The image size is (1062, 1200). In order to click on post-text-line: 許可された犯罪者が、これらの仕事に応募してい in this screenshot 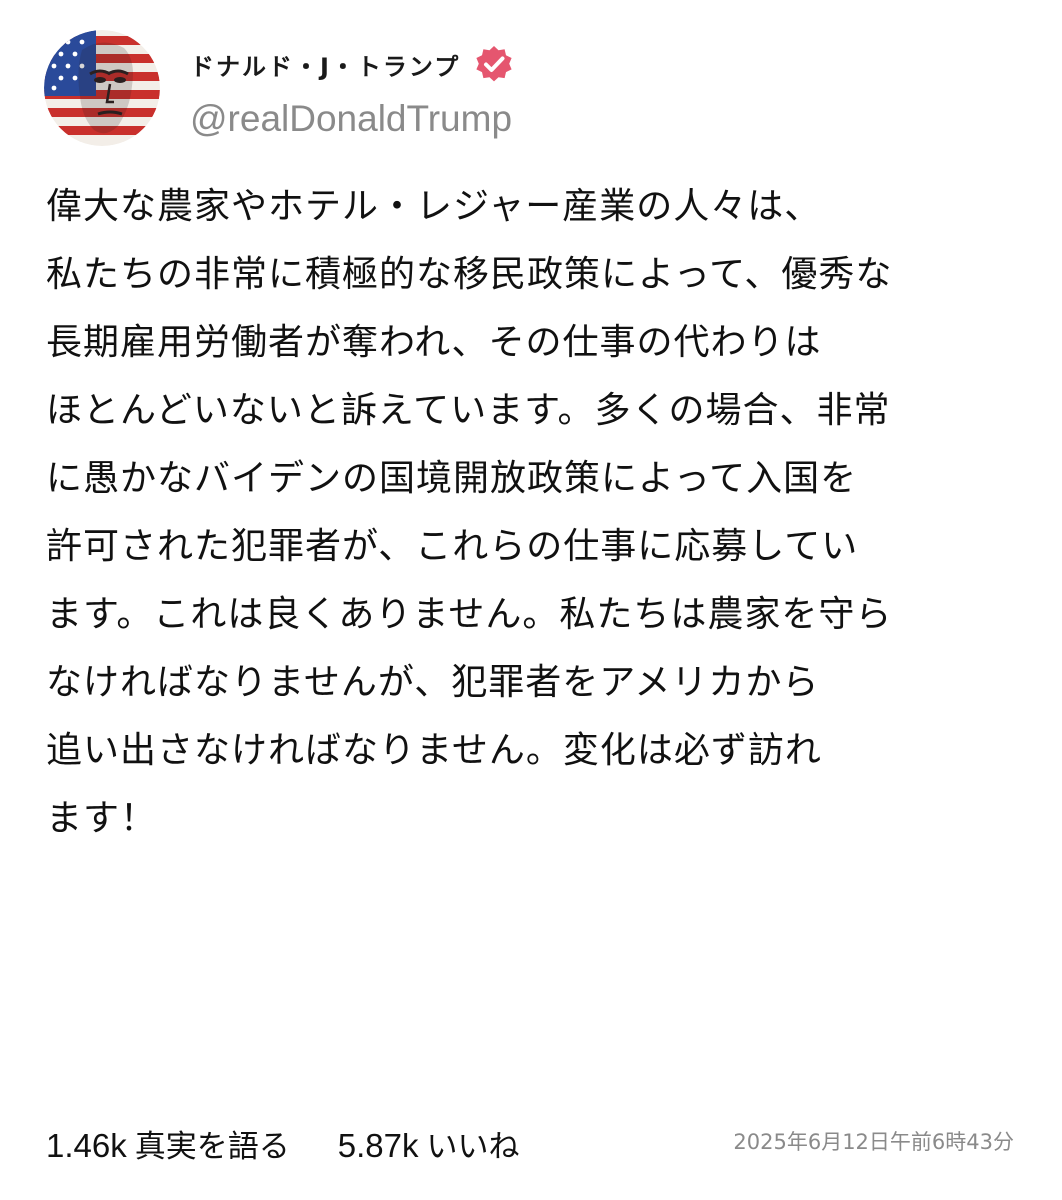, I will do `click(452, 546)`.